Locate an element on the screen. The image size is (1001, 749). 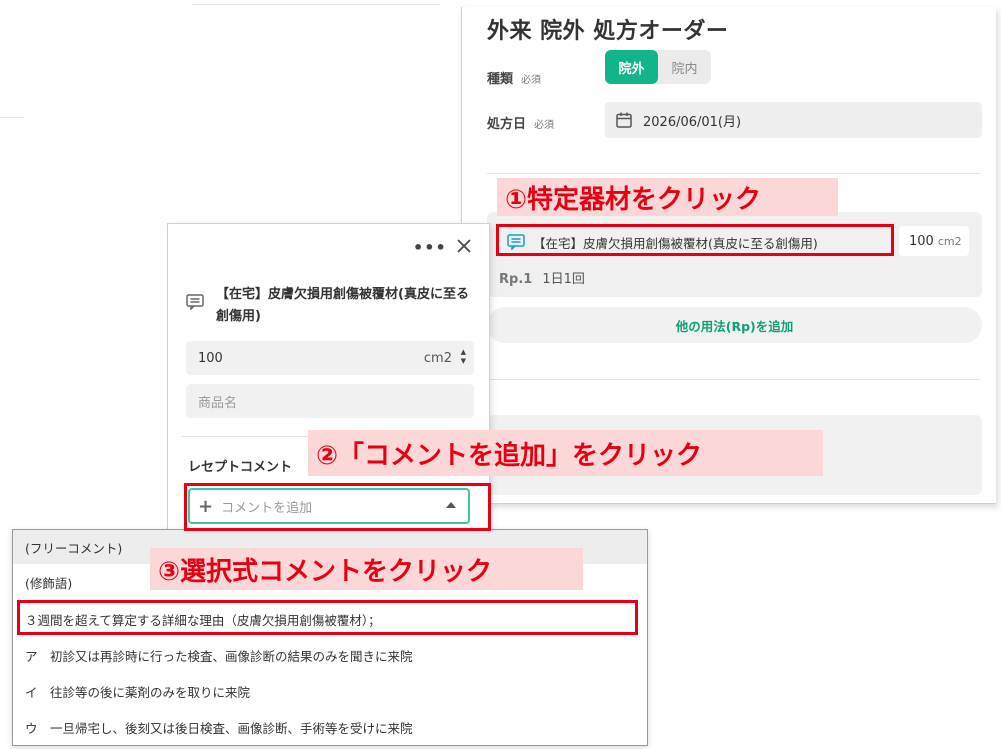
quantity-value: 100 is located at coordinates (210, 358).